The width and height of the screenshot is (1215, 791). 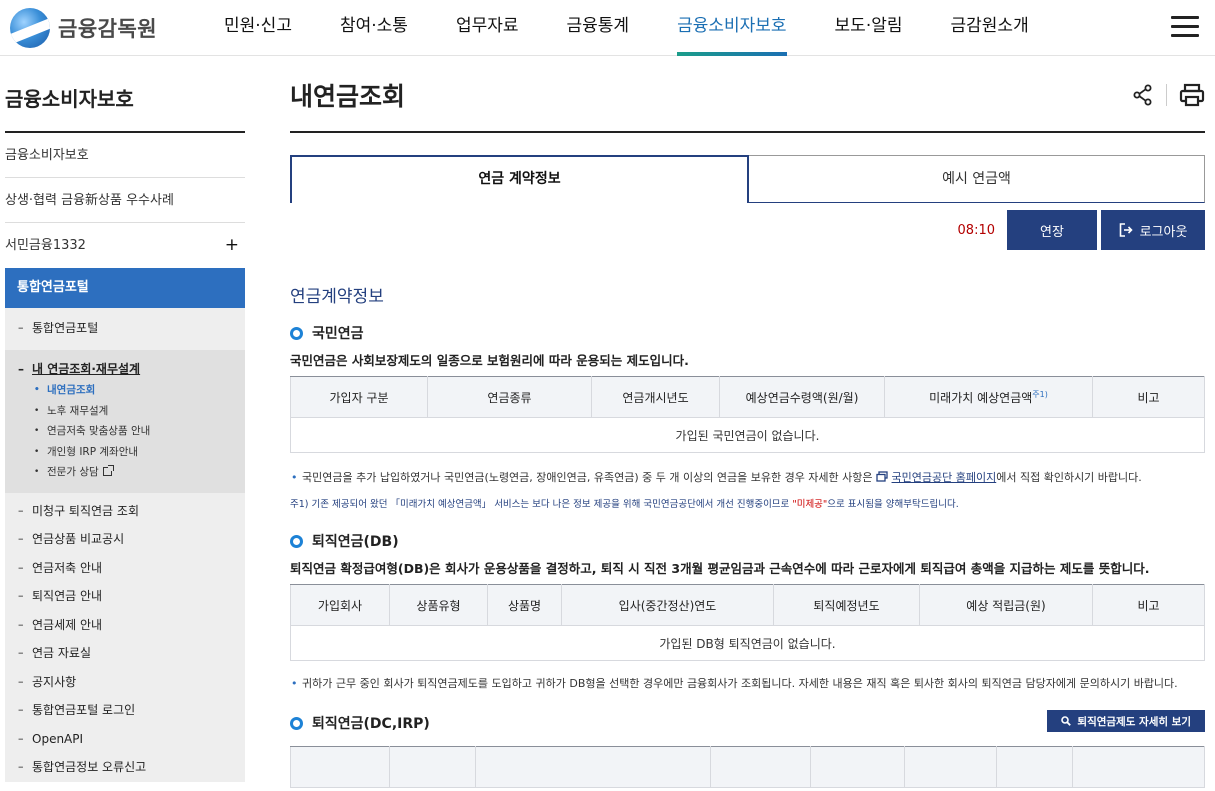 What do you see at coordinates (990, 28) in the screenshot?
I see `nav-item-about: 금감원소개` at bounding box center [990, 28].